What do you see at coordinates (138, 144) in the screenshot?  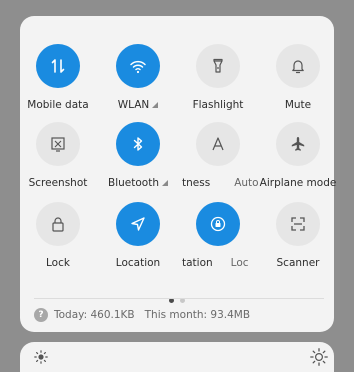 I see `bluetooth-icon` at bounding box center [138, 144].